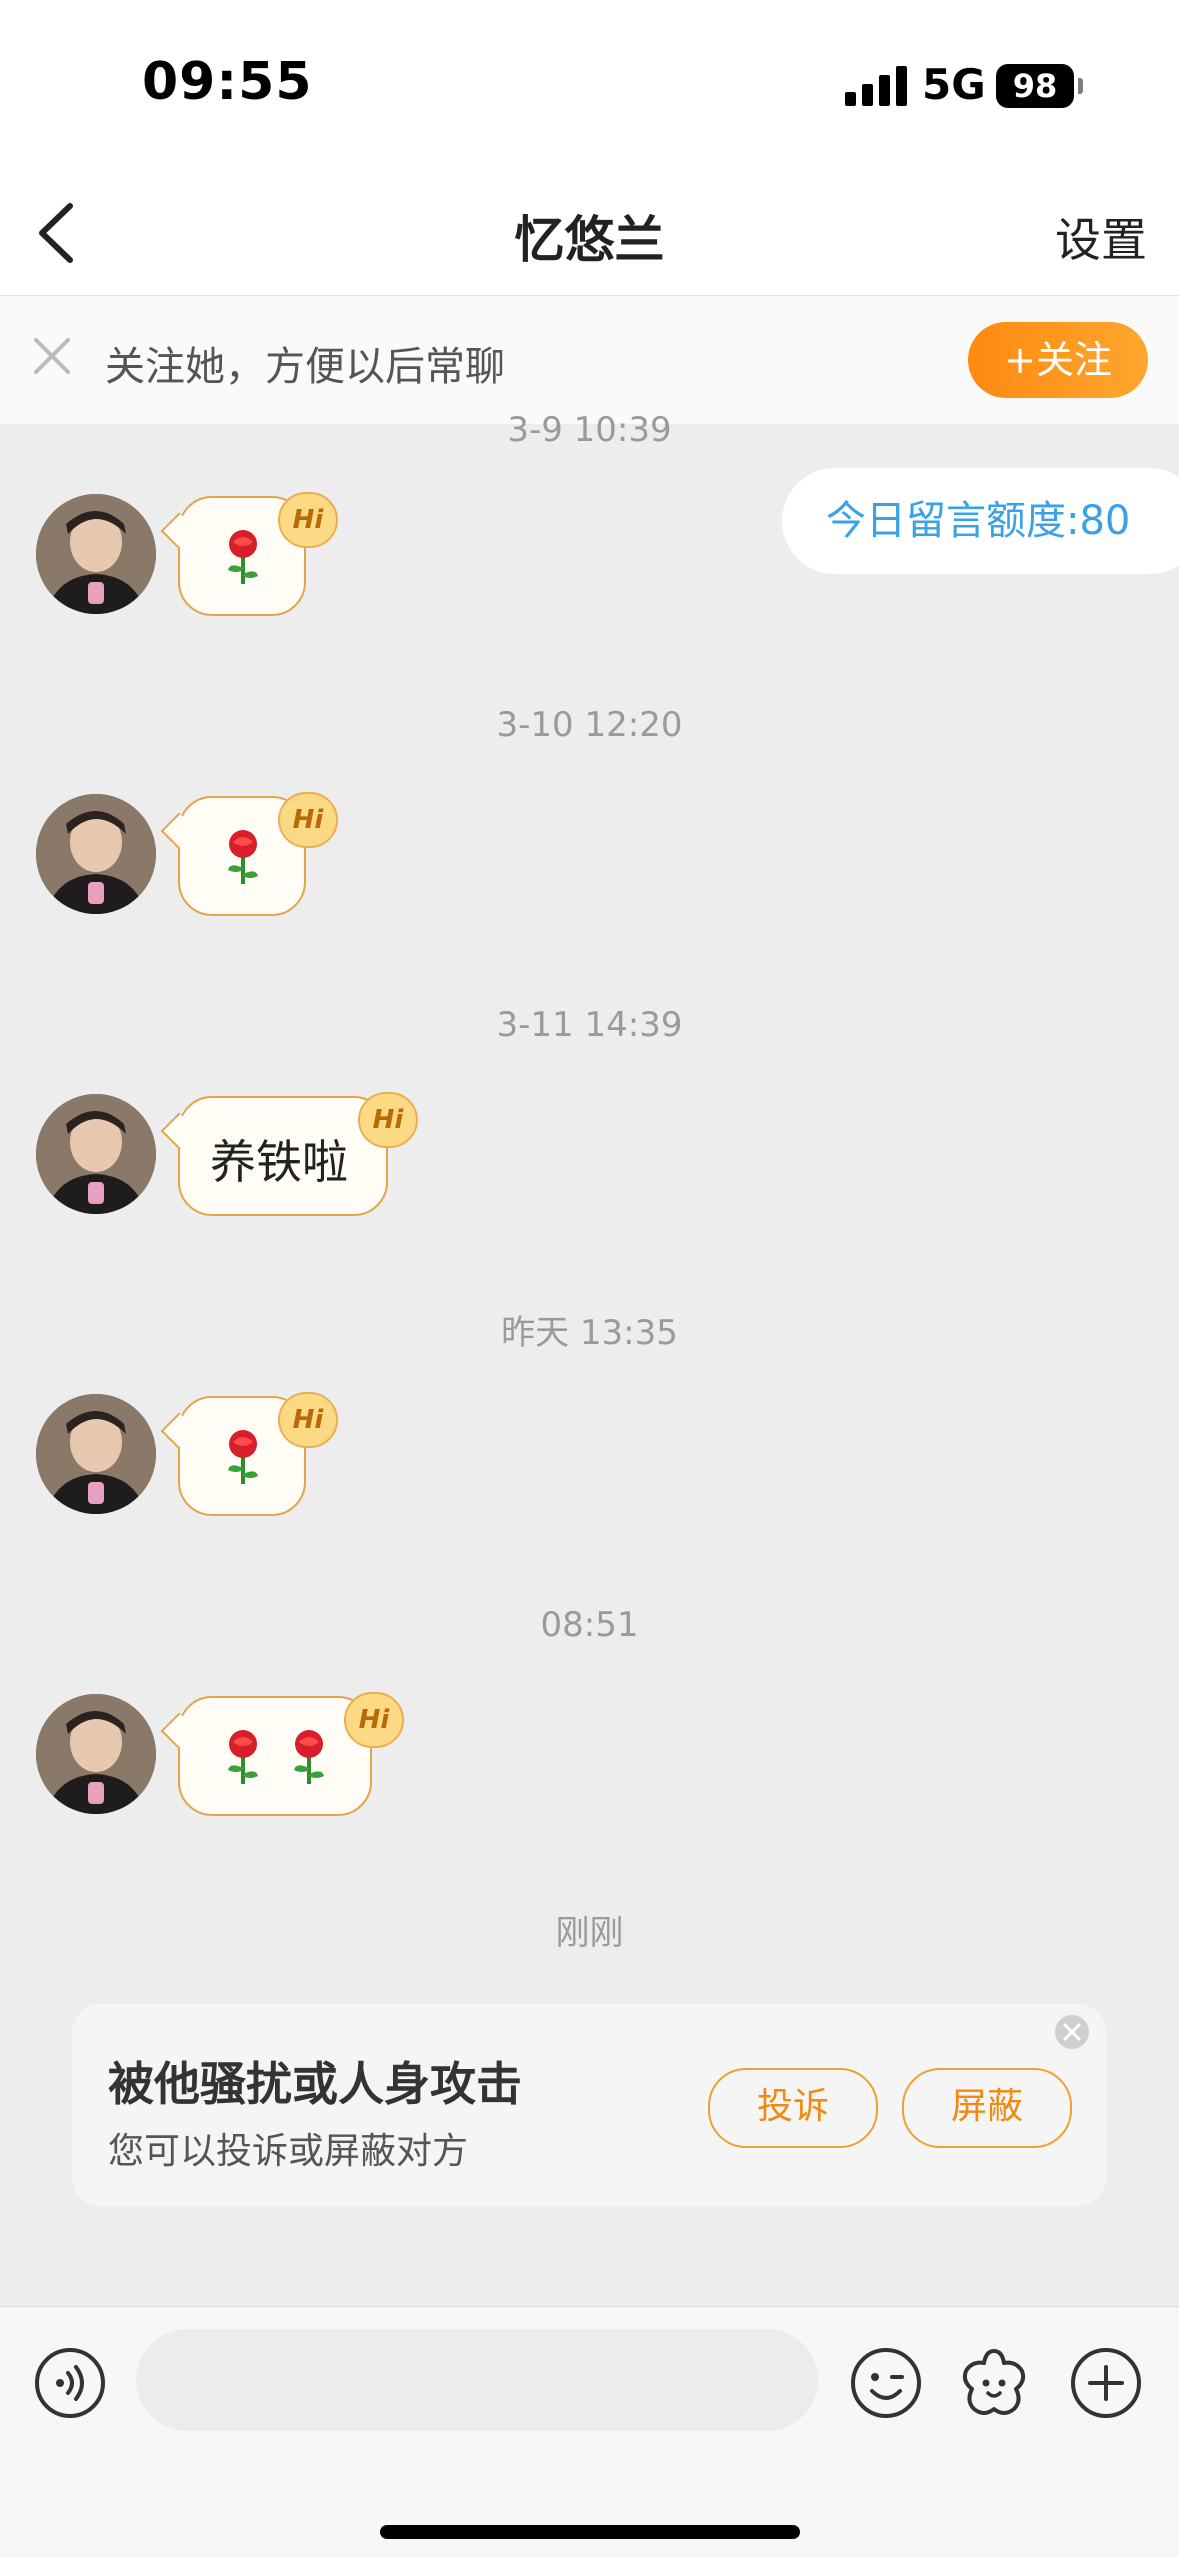  Describe the element at coordinates (589, 360) in the screenshot. I see `follow-banner: 关注她，方便以后常聊 +关注` at that location.